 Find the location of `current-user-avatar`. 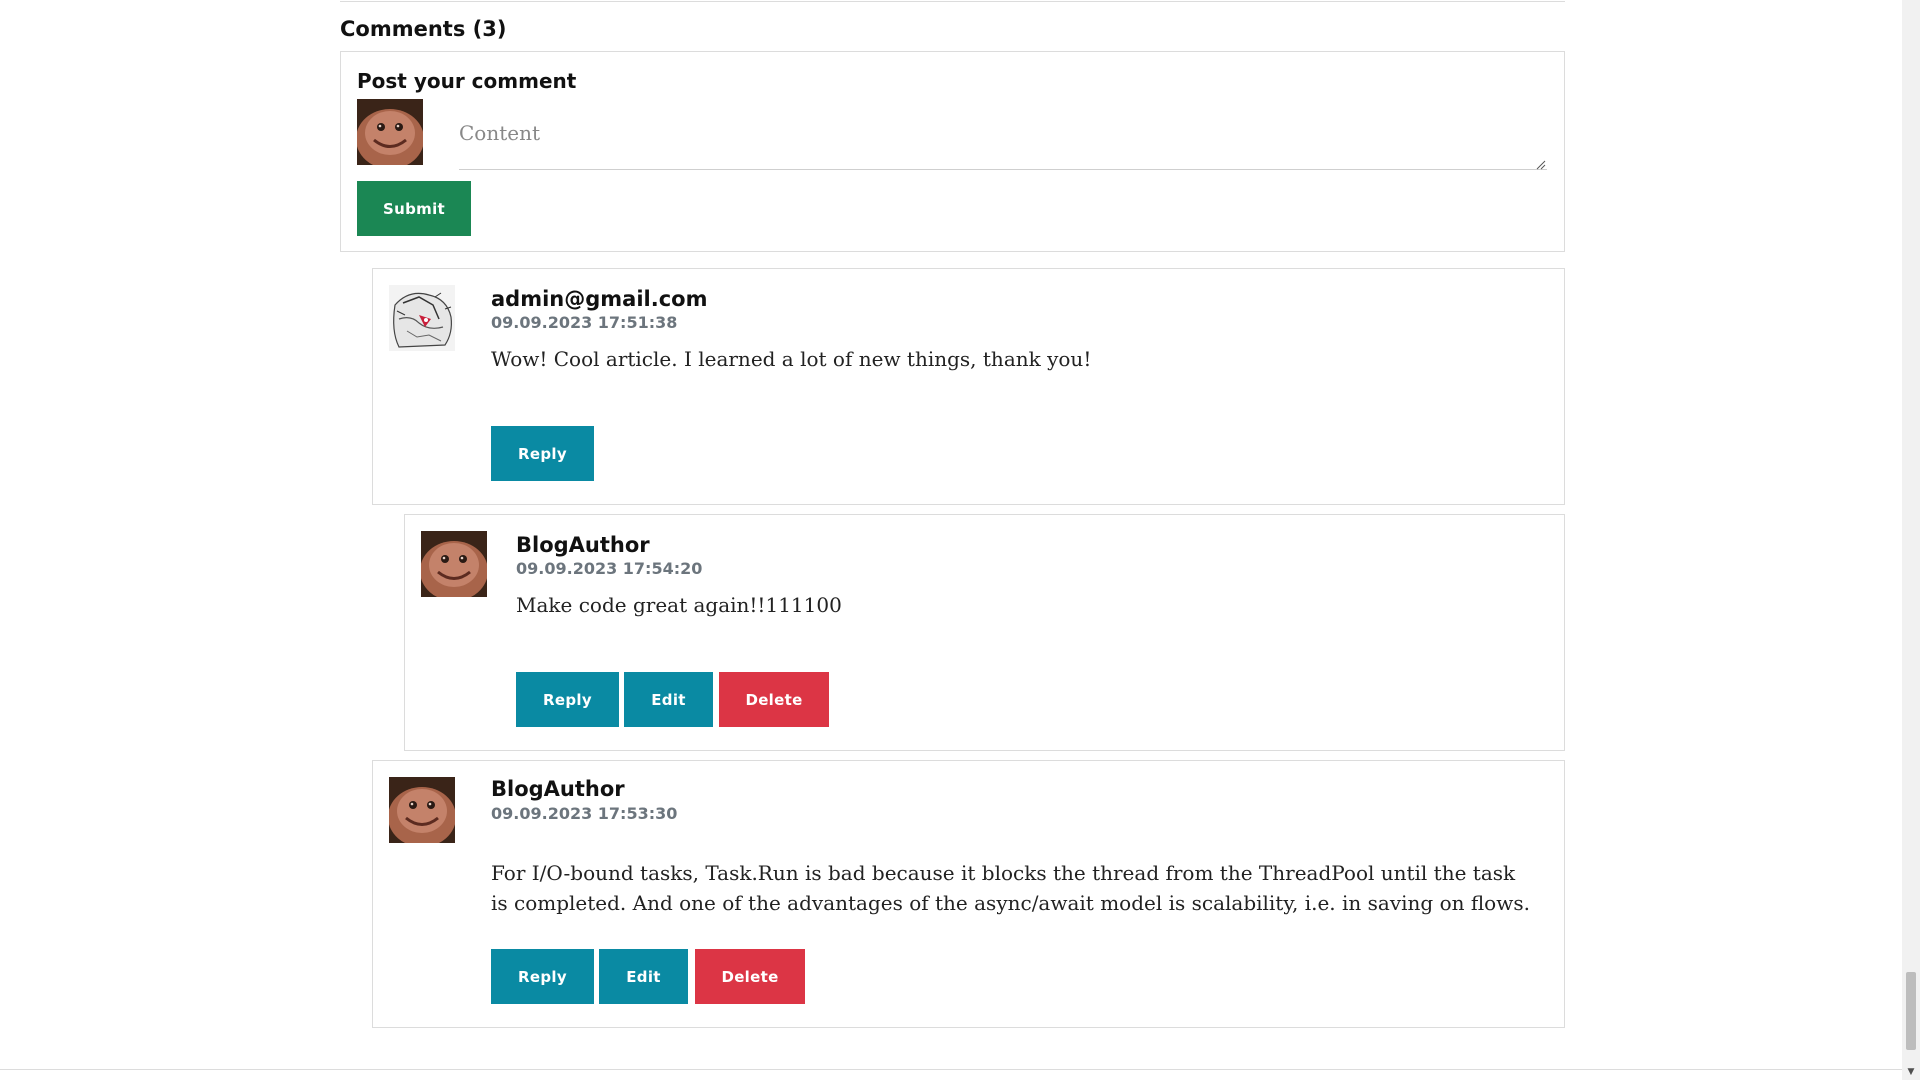

current-user-avatar is located at coordinates (390, 132).